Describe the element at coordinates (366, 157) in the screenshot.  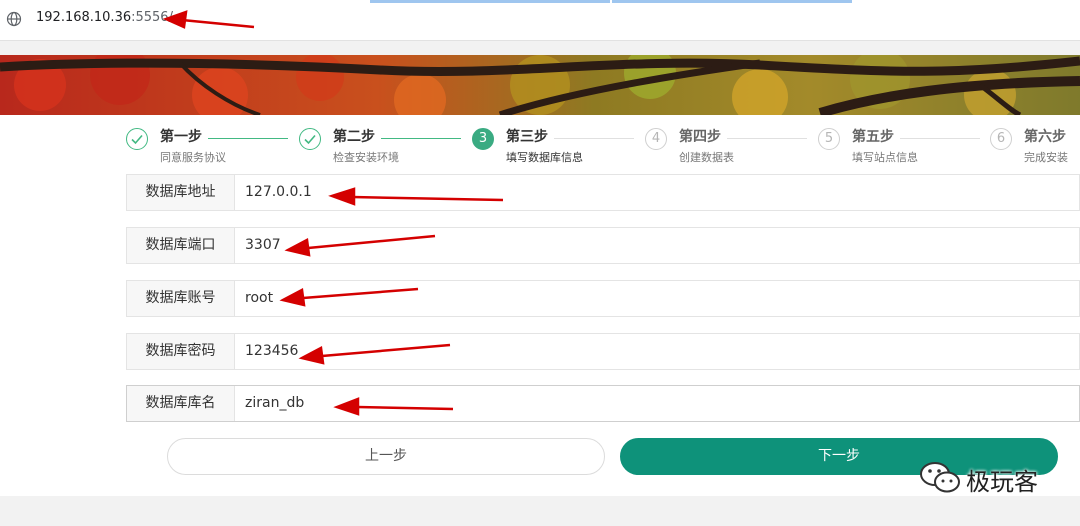
I see `step-desc: 检查安装环境` at that location.